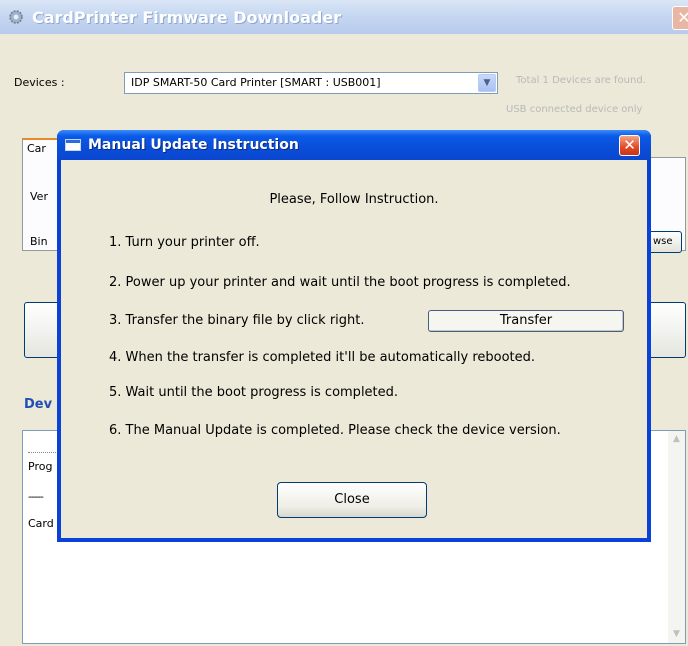  Describe the element at coordinates (16, 17) in the screenshot. I see `gear-icon` at that location.